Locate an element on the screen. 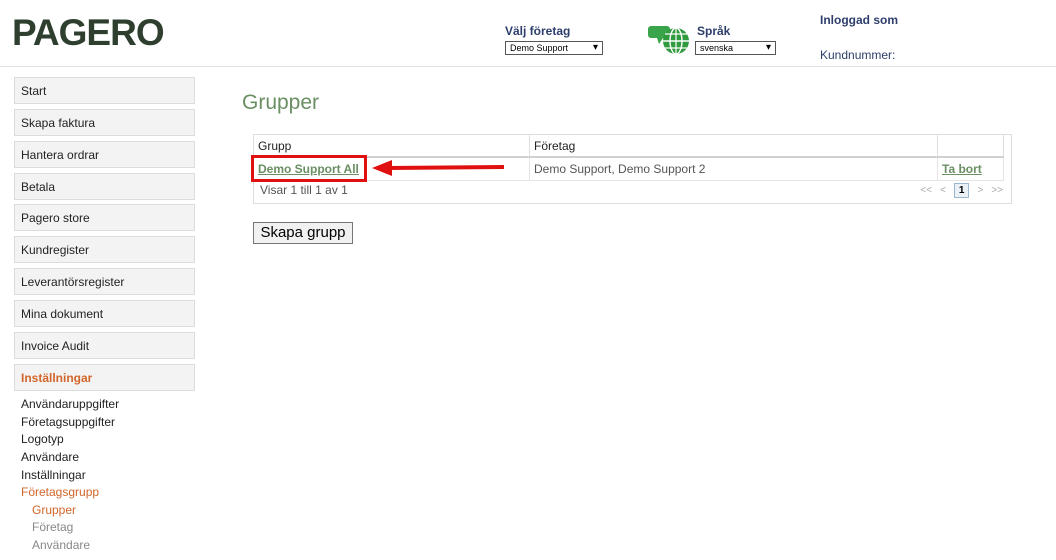  nav-item-supplier-register: Leverantörsregister is located at coordinates (104, 281).